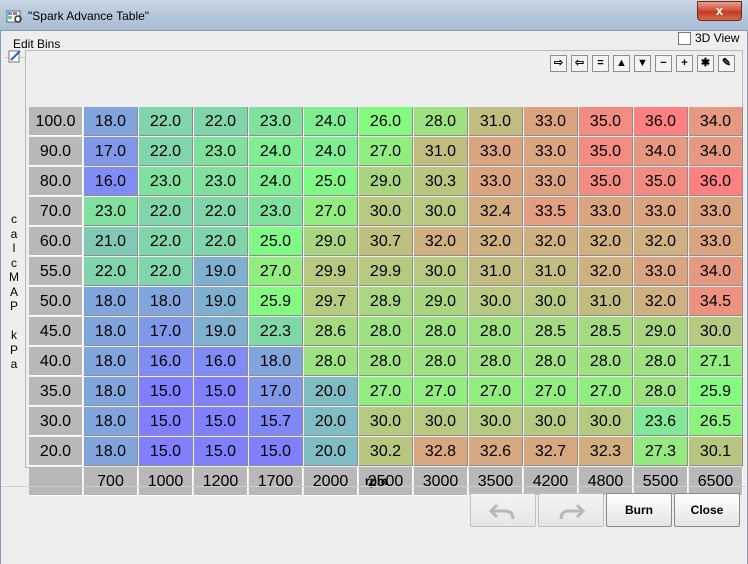  I want to click on table-cell: 26.0, so click(386, 121).